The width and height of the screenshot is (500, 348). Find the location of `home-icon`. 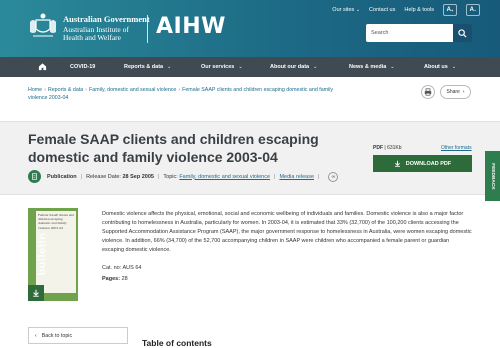

home-icon is located at coordinates (42, 66).